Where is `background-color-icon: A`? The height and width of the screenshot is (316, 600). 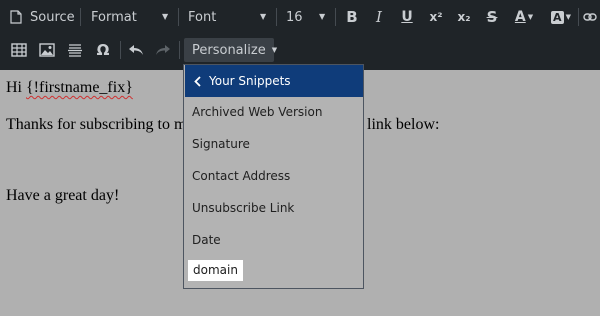 background-color-icon: A is located at coordinates (557, 17).